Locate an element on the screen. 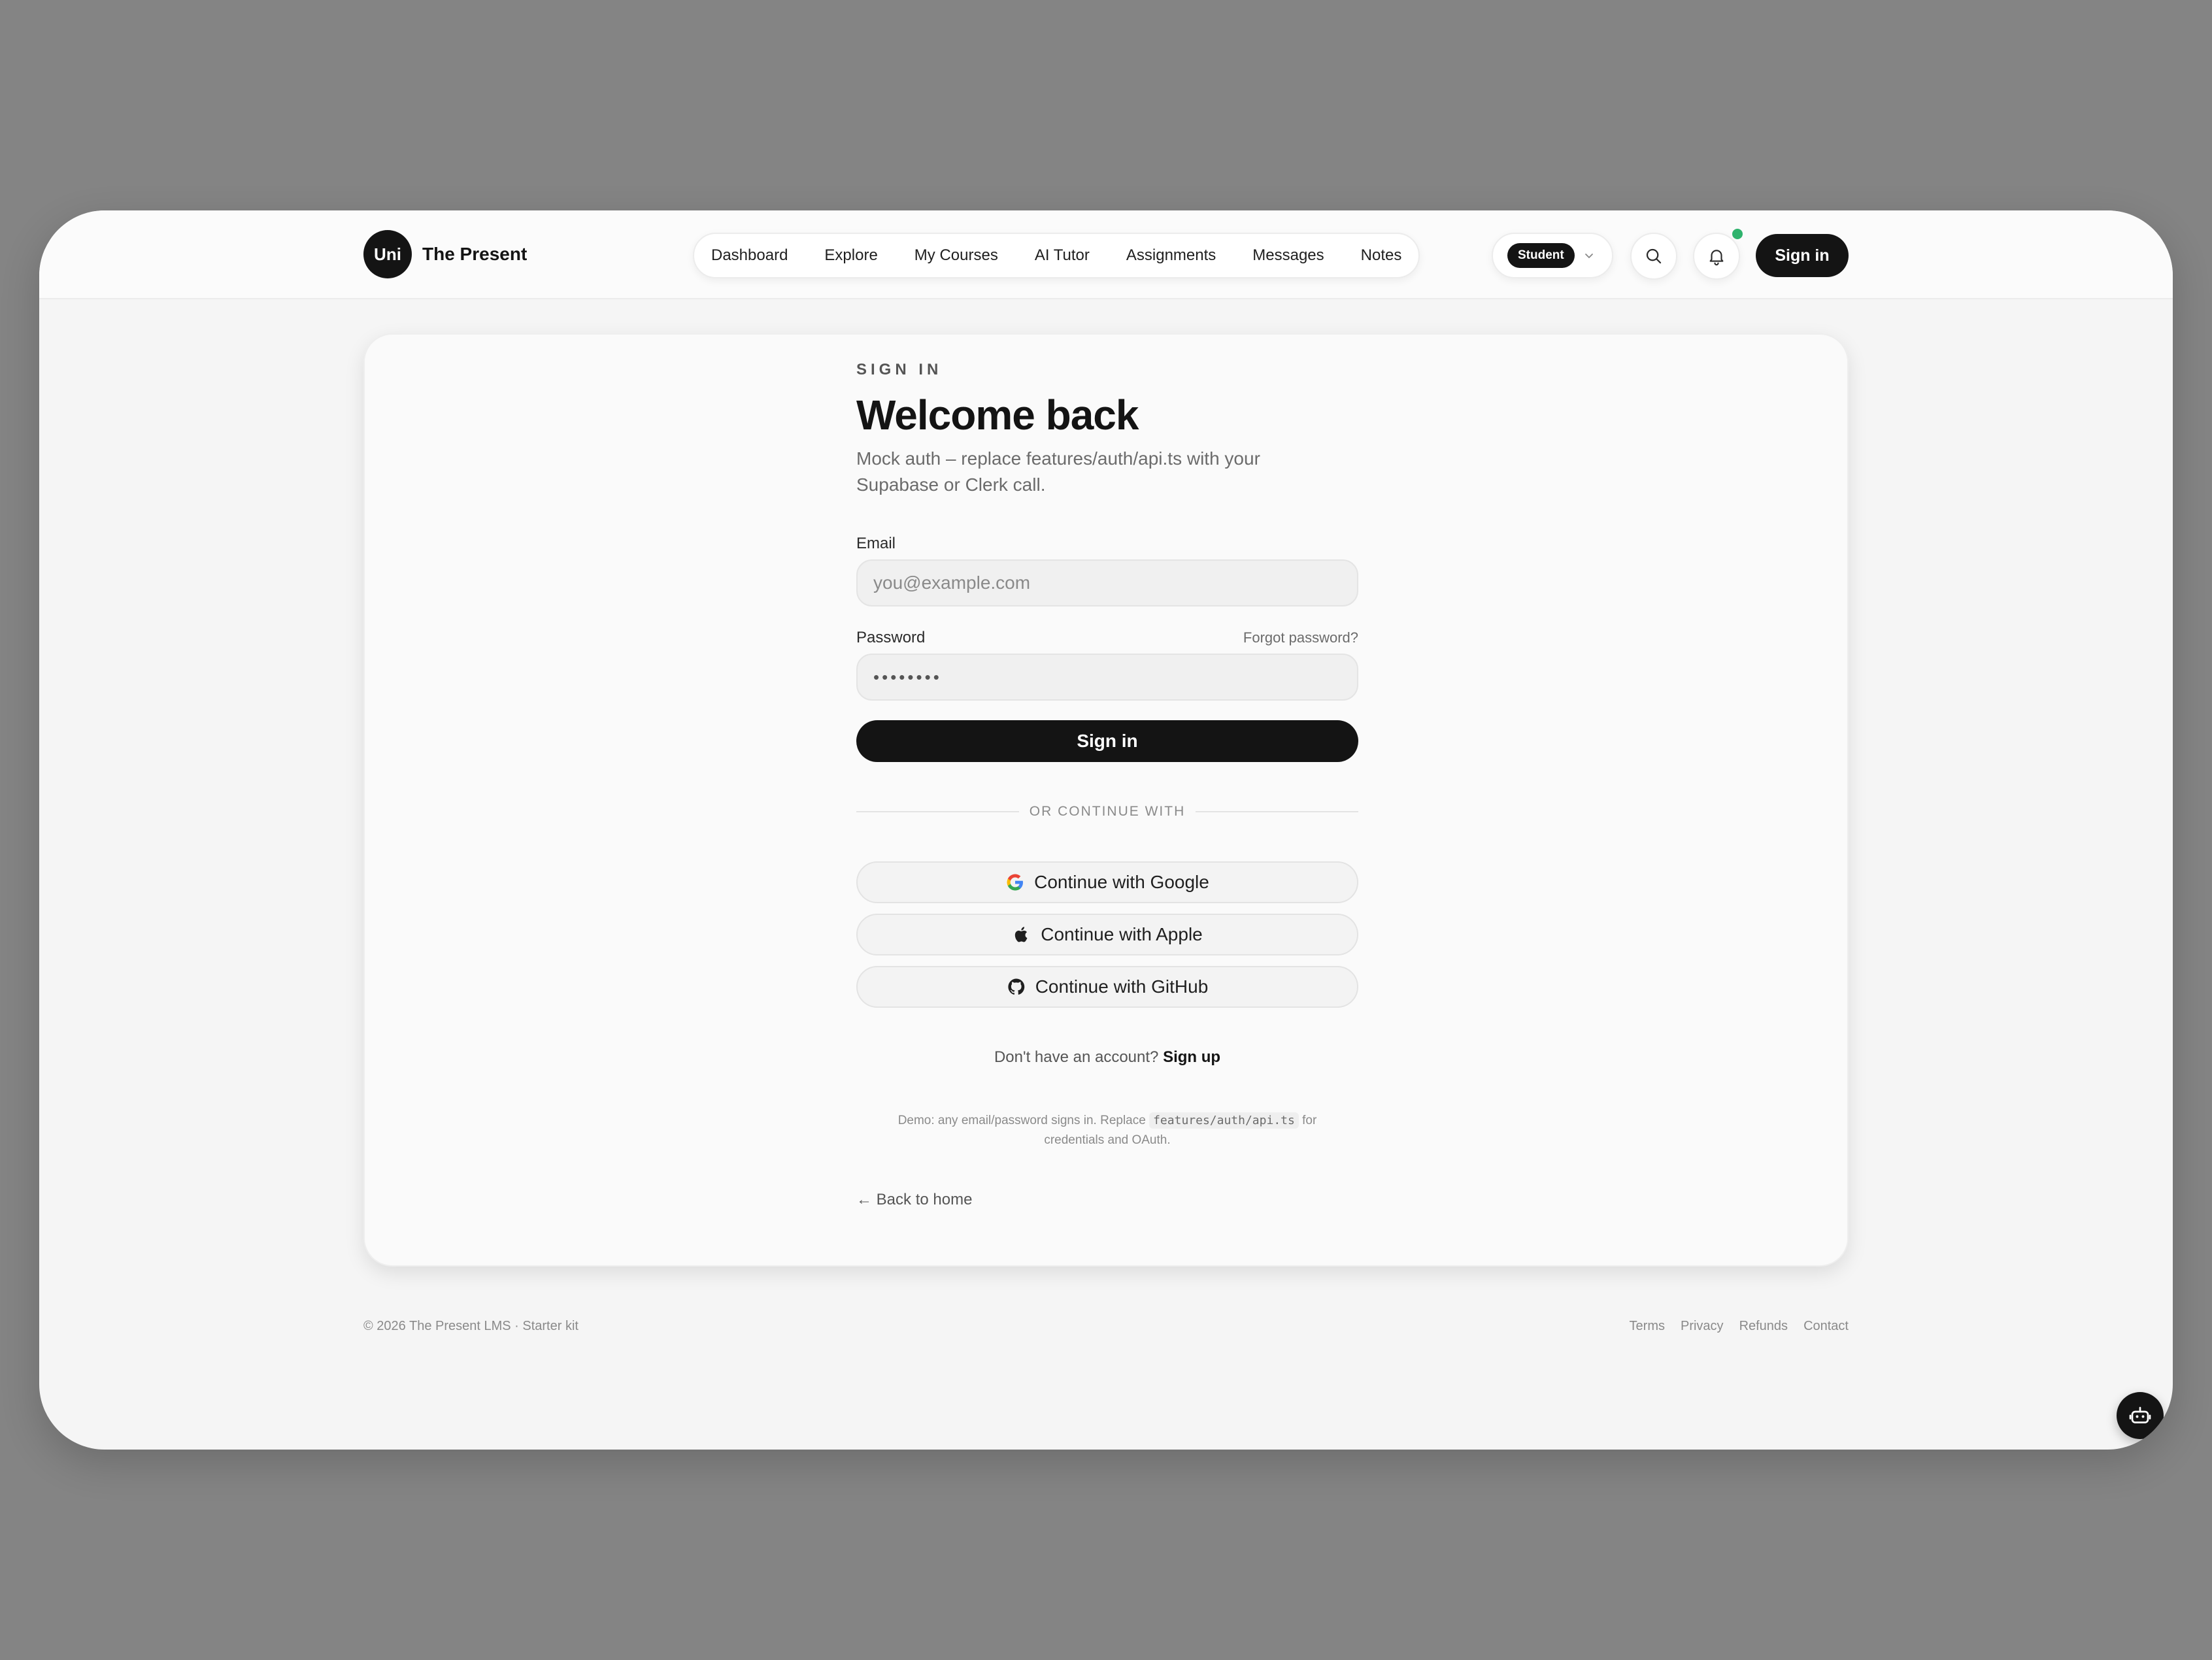  header-signin-button: Sign in is located at coordinates (1802, 255).